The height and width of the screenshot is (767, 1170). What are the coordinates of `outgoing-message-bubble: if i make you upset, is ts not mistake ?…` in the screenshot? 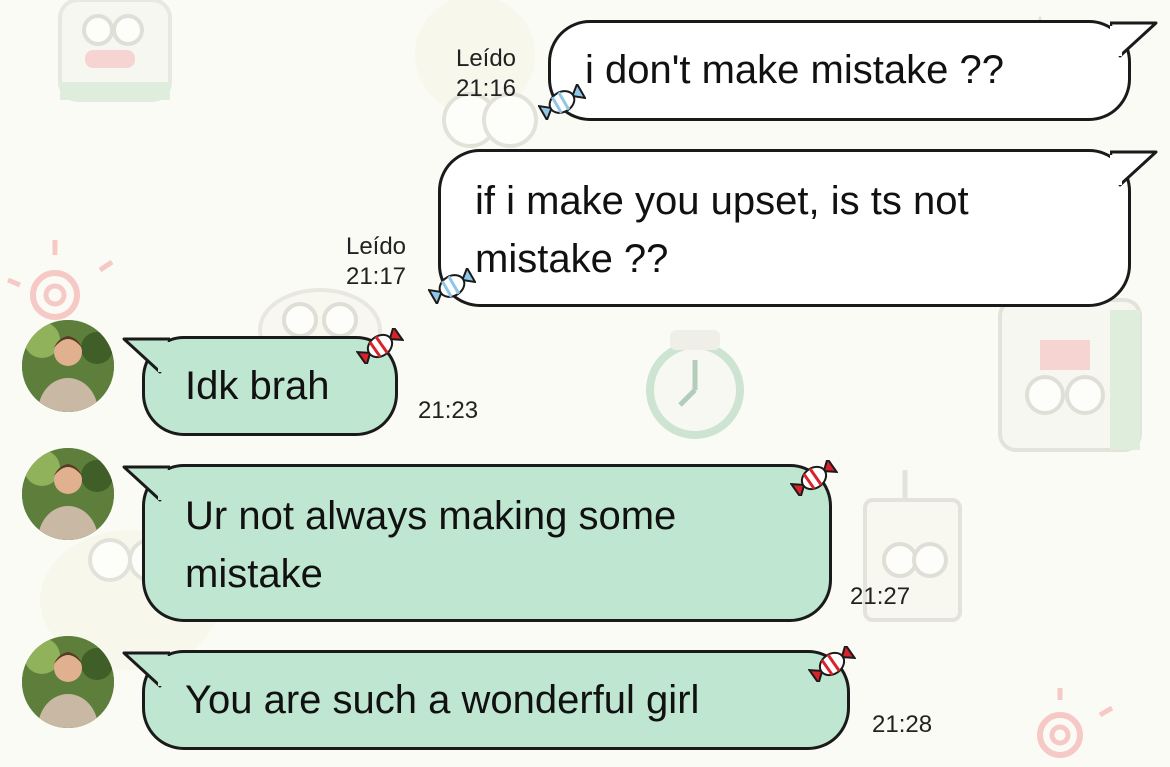 It's located at (784, 228).